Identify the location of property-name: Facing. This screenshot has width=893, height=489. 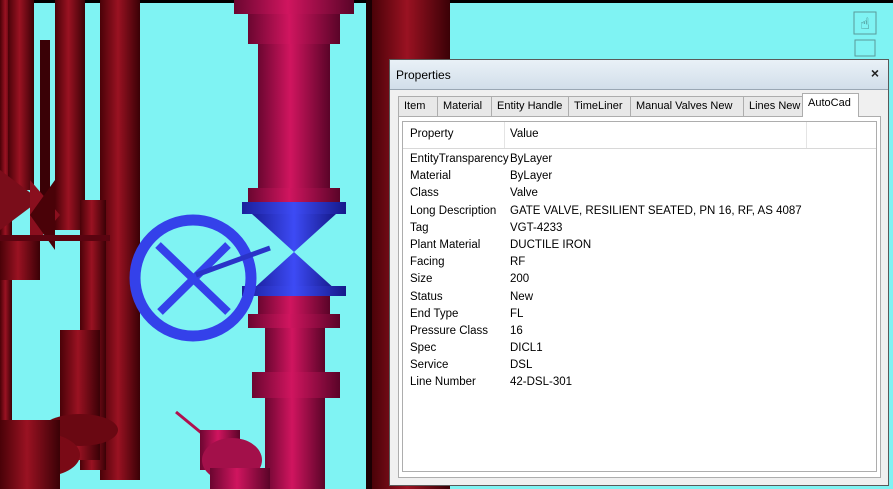
(427, 262).